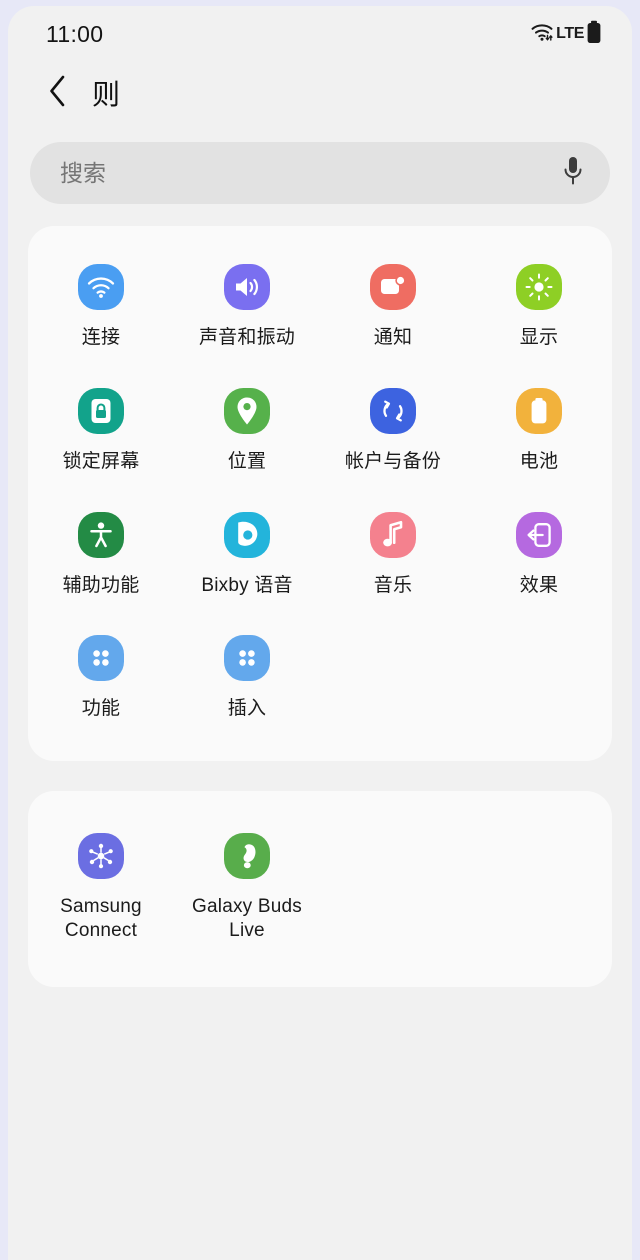 The width and height of the screenshot is (640, 1260). I want to click on status-clock: 11:00, so click(75, 33).